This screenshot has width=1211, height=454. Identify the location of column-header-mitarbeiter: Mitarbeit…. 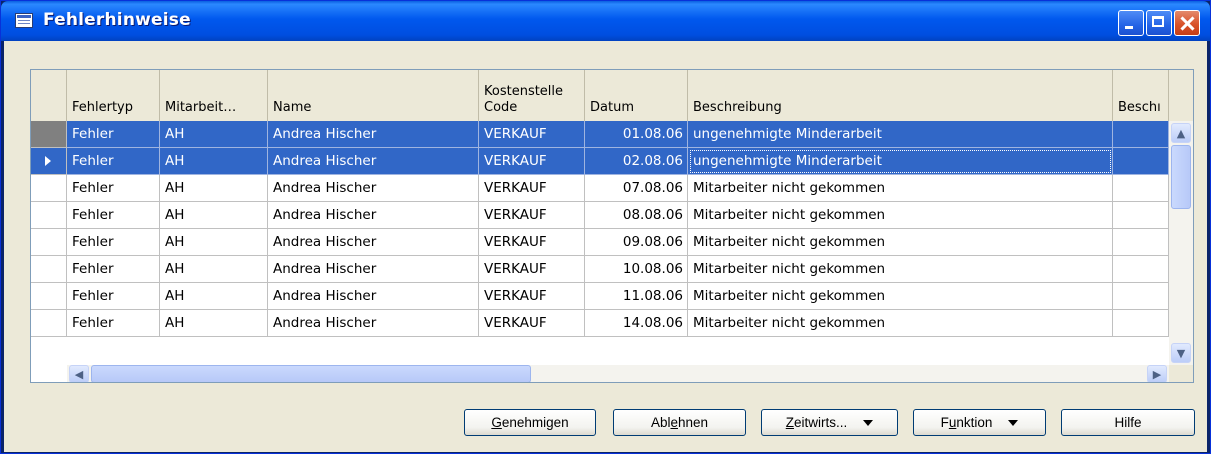
(214, 95).